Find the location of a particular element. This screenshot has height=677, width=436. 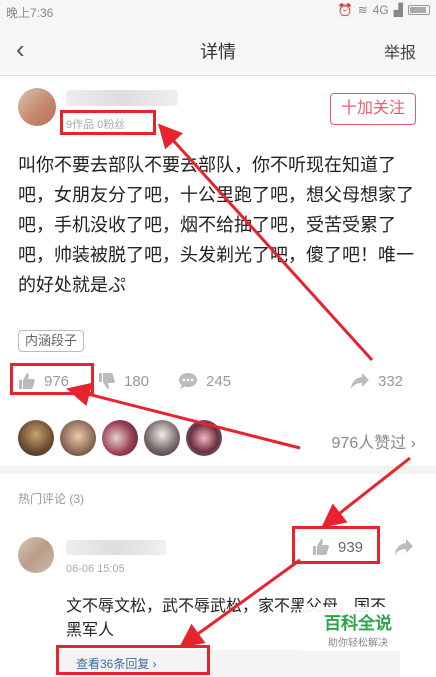

dislike-action: 180 is located at coordinates (123, 381).